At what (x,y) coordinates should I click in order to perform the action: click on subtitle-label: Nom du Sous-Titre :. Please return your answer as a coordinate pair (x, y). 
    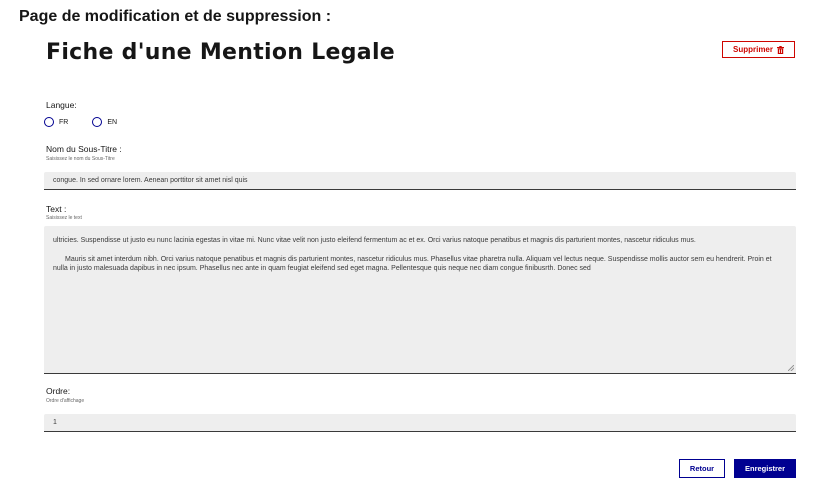
    Looking at the image, I should click on (84, 149).